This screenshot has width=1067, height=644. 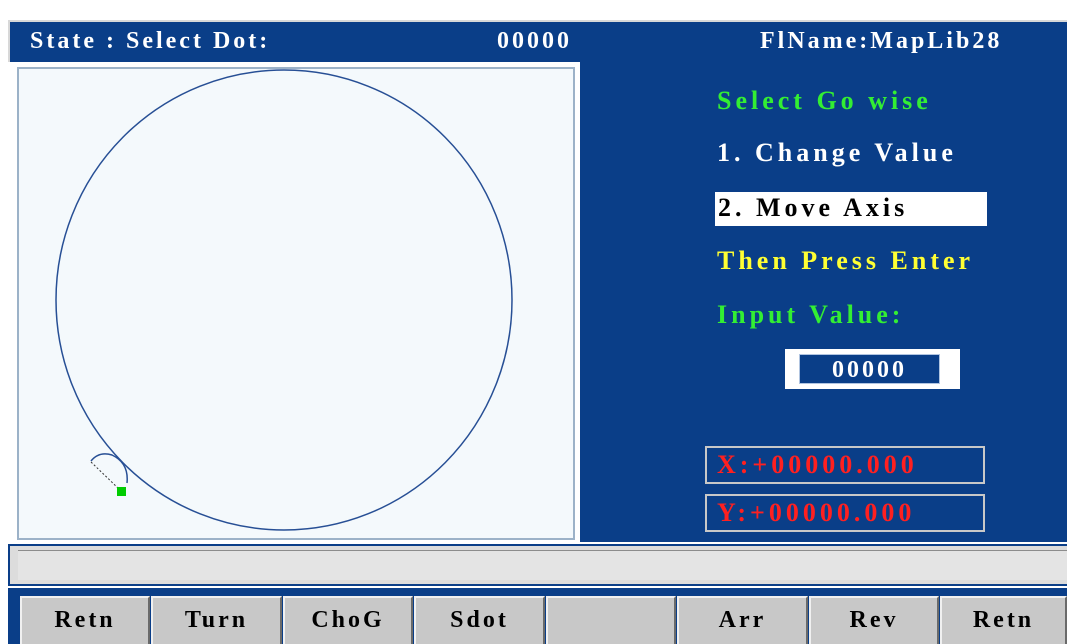 I want to click on status-strip-inner, so click(x=542, y=565).